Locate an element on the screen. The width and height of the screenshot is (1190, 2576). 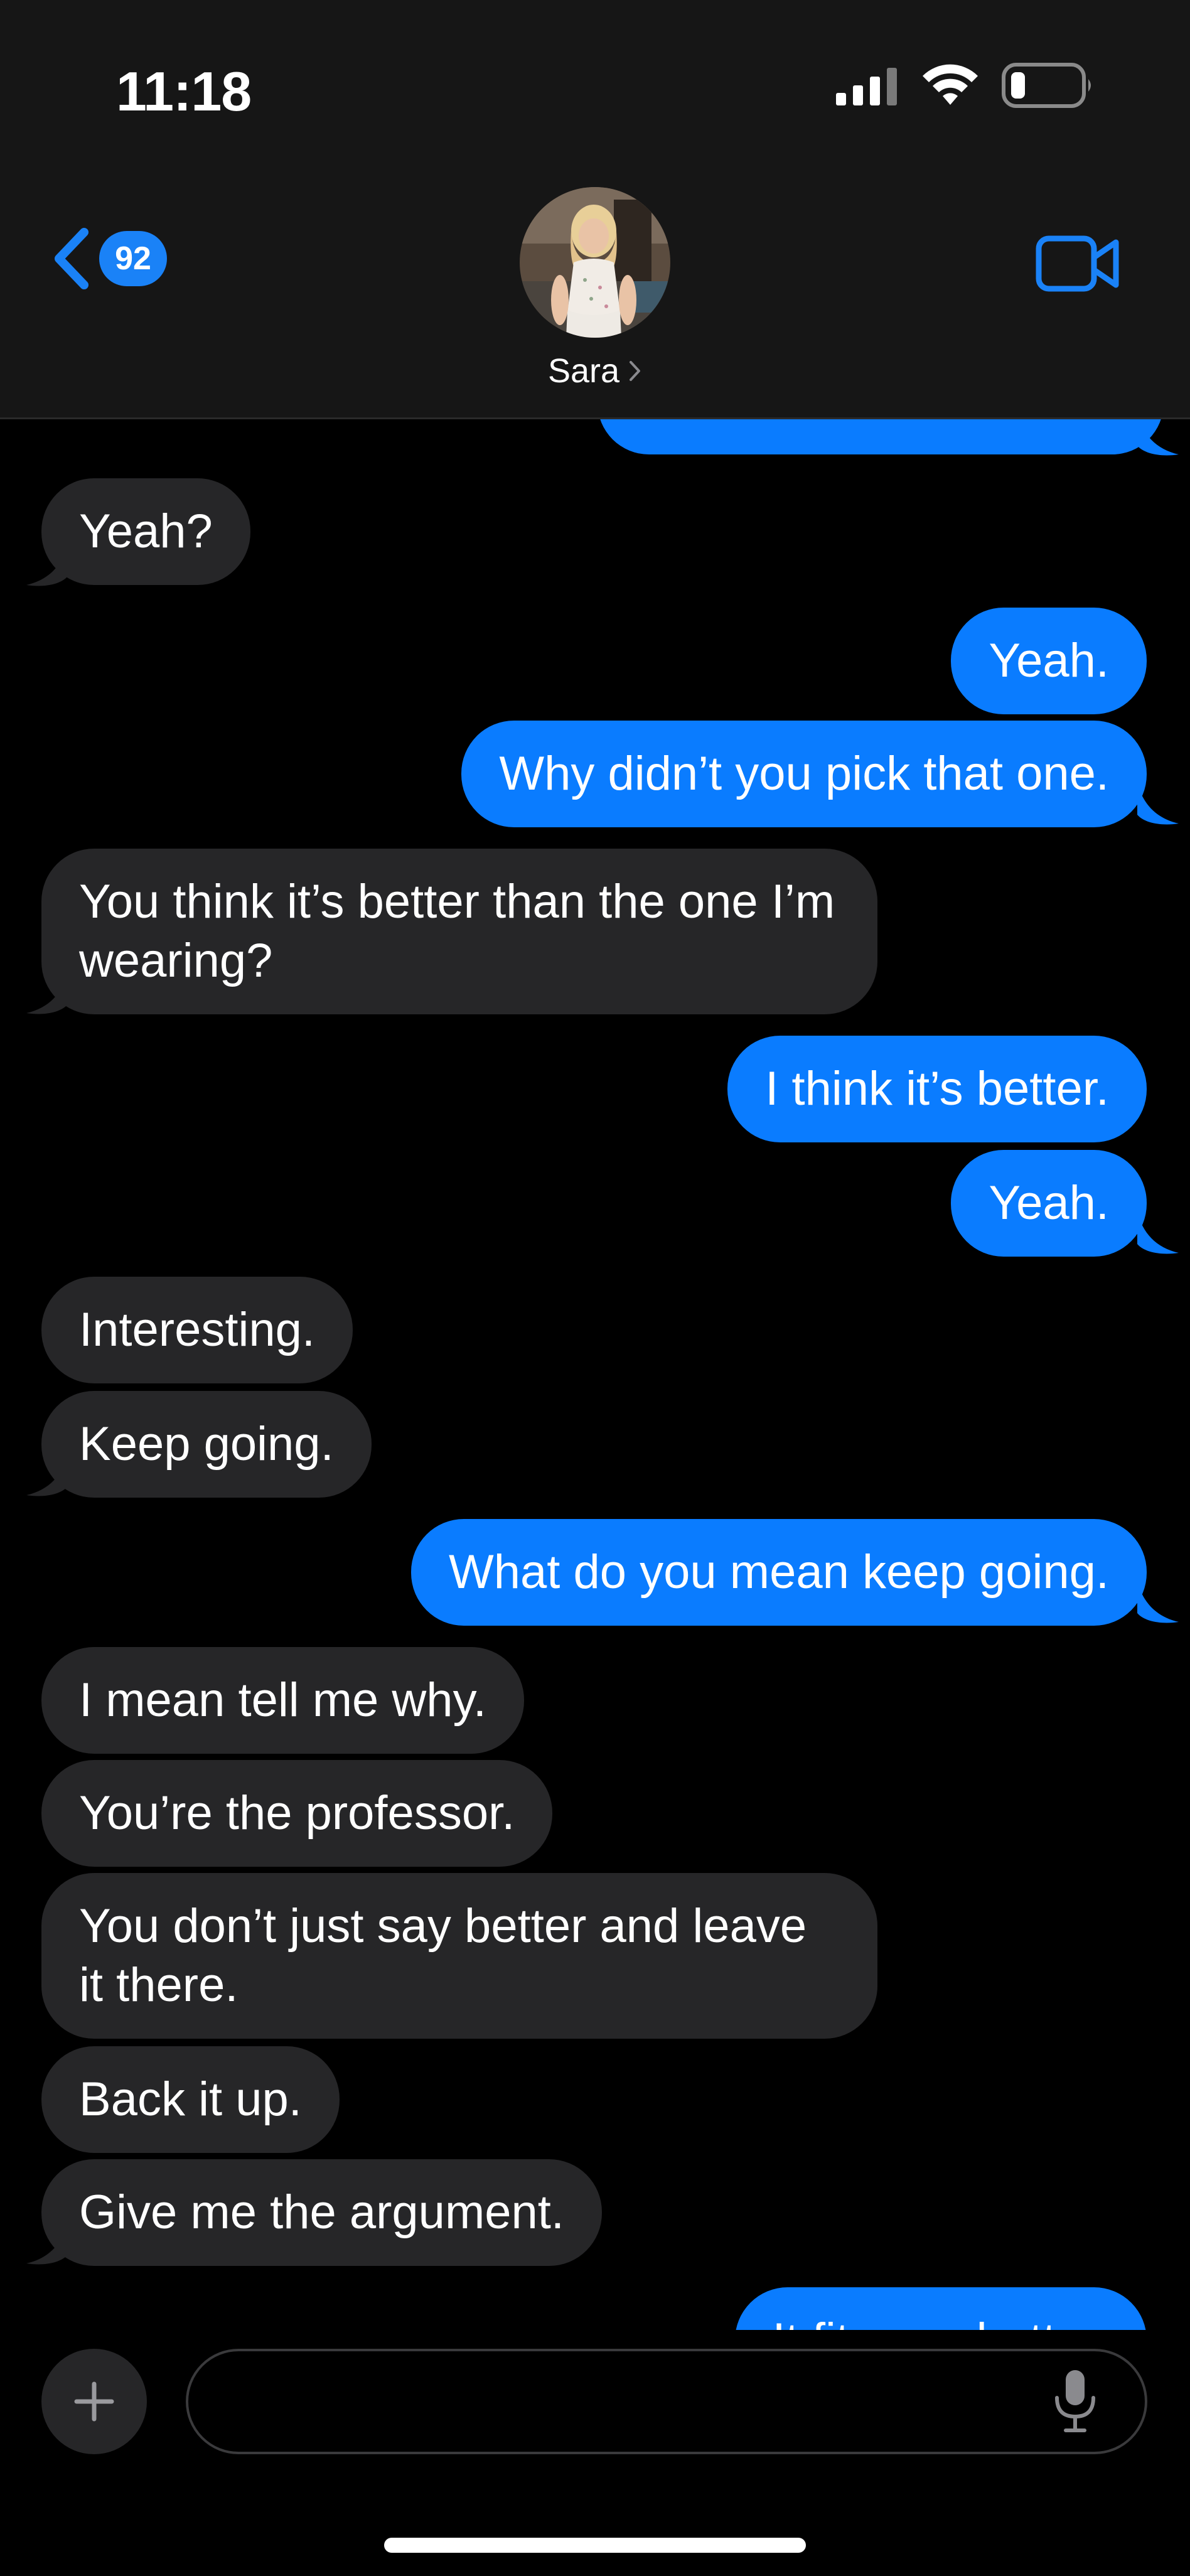
avatar-photo is located at coordinates (595, 262).